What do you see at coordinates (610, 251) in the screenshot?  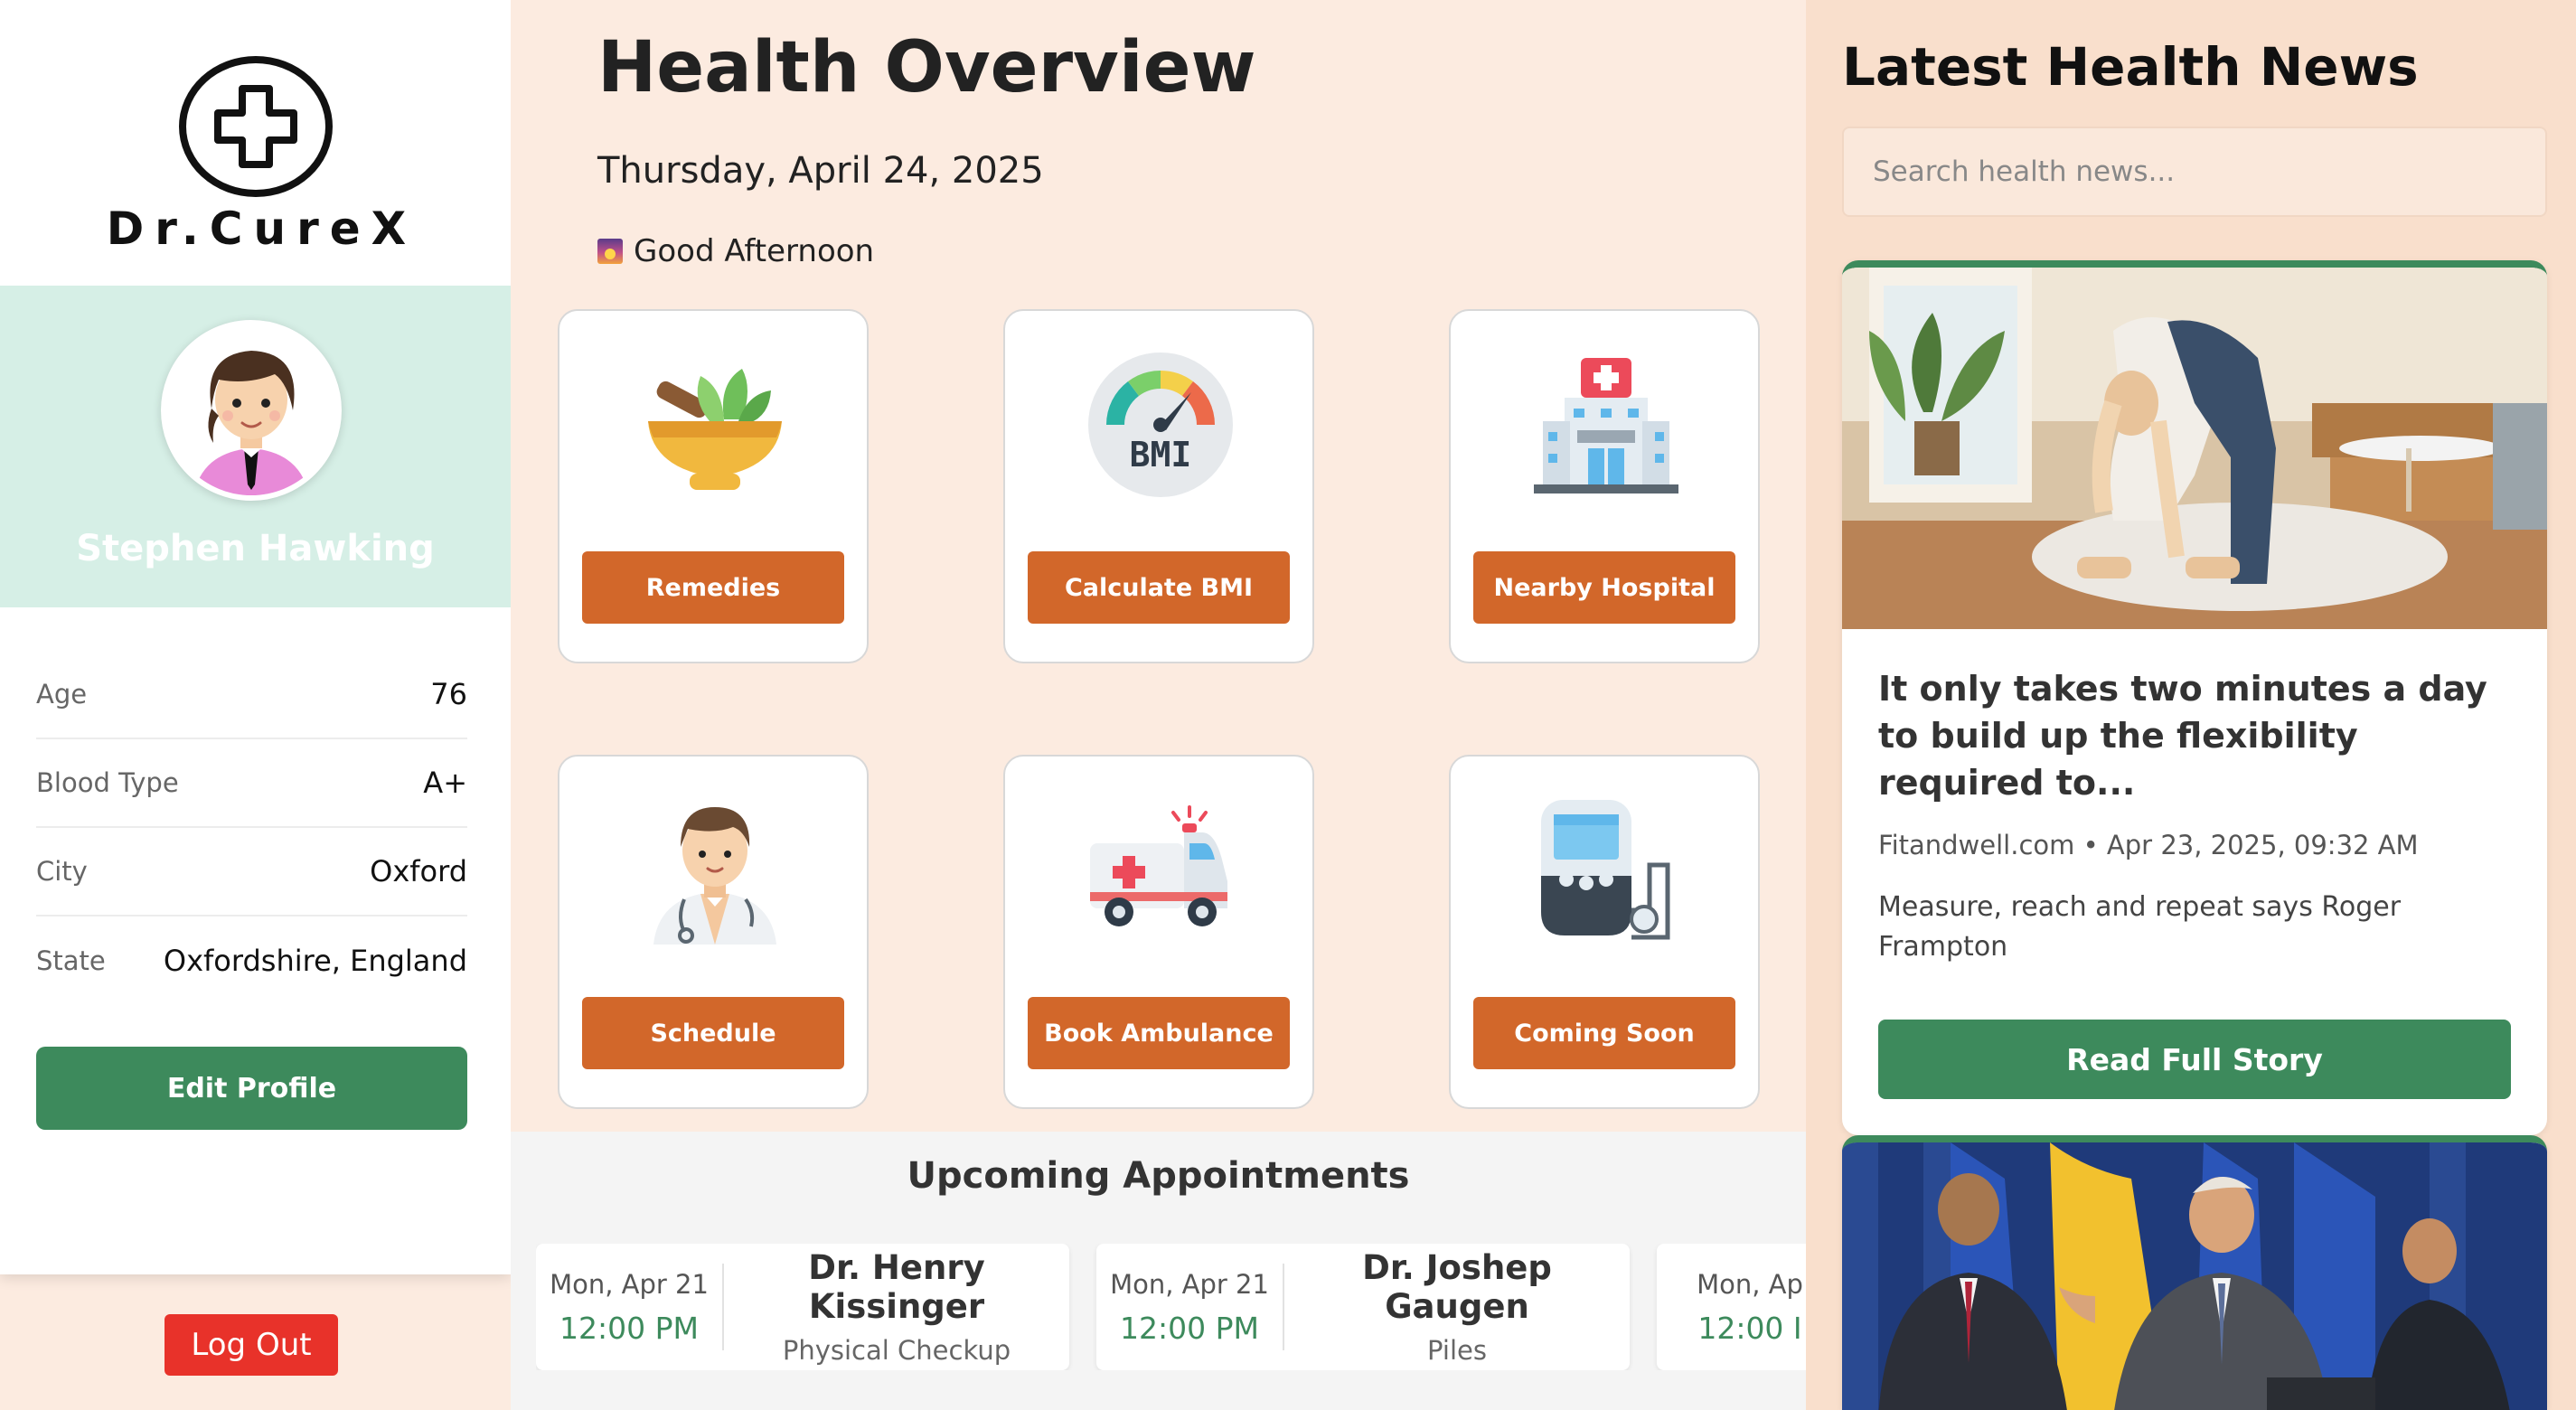 I see `sunset-icon` at bounding box center [610, 251].